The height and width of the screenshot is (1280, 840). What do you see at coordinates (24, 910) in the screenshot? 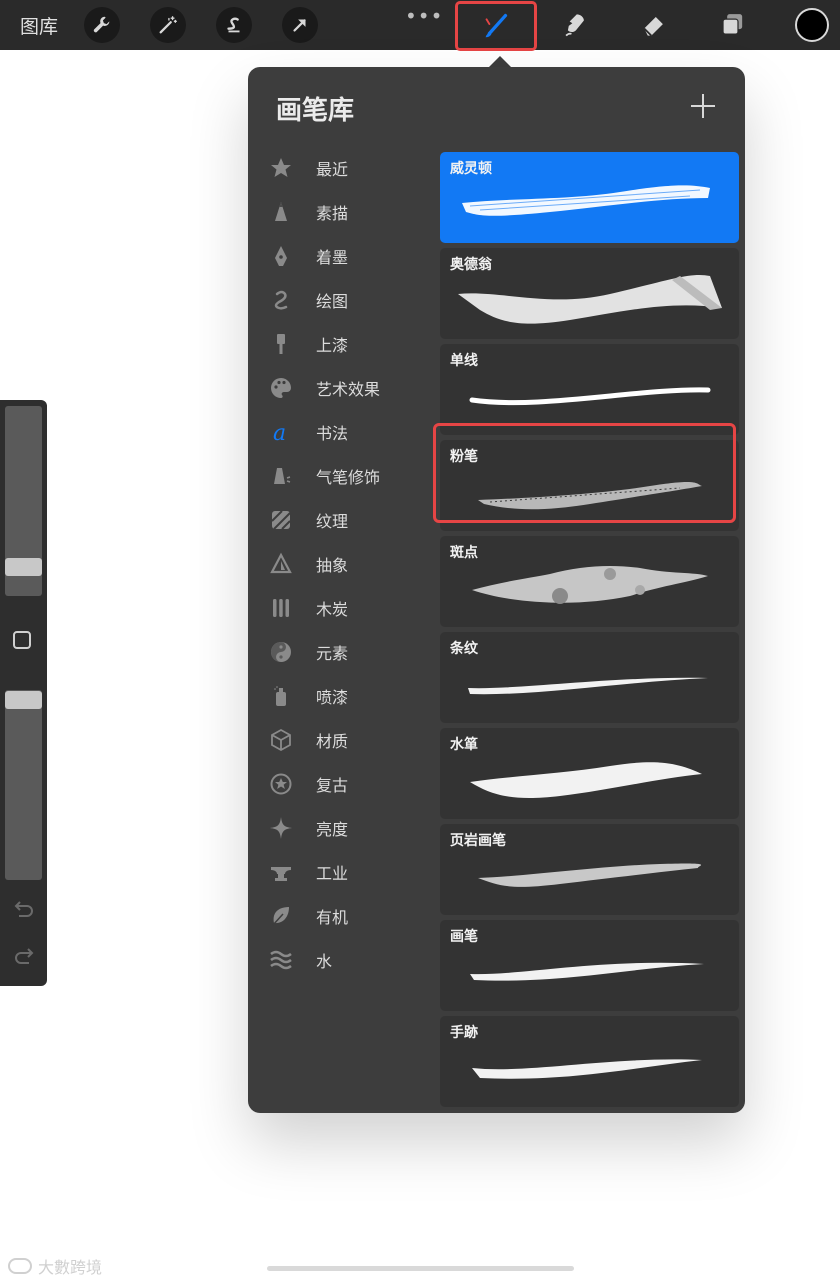
I see `undo-icon` at bounding box center [24, 910].